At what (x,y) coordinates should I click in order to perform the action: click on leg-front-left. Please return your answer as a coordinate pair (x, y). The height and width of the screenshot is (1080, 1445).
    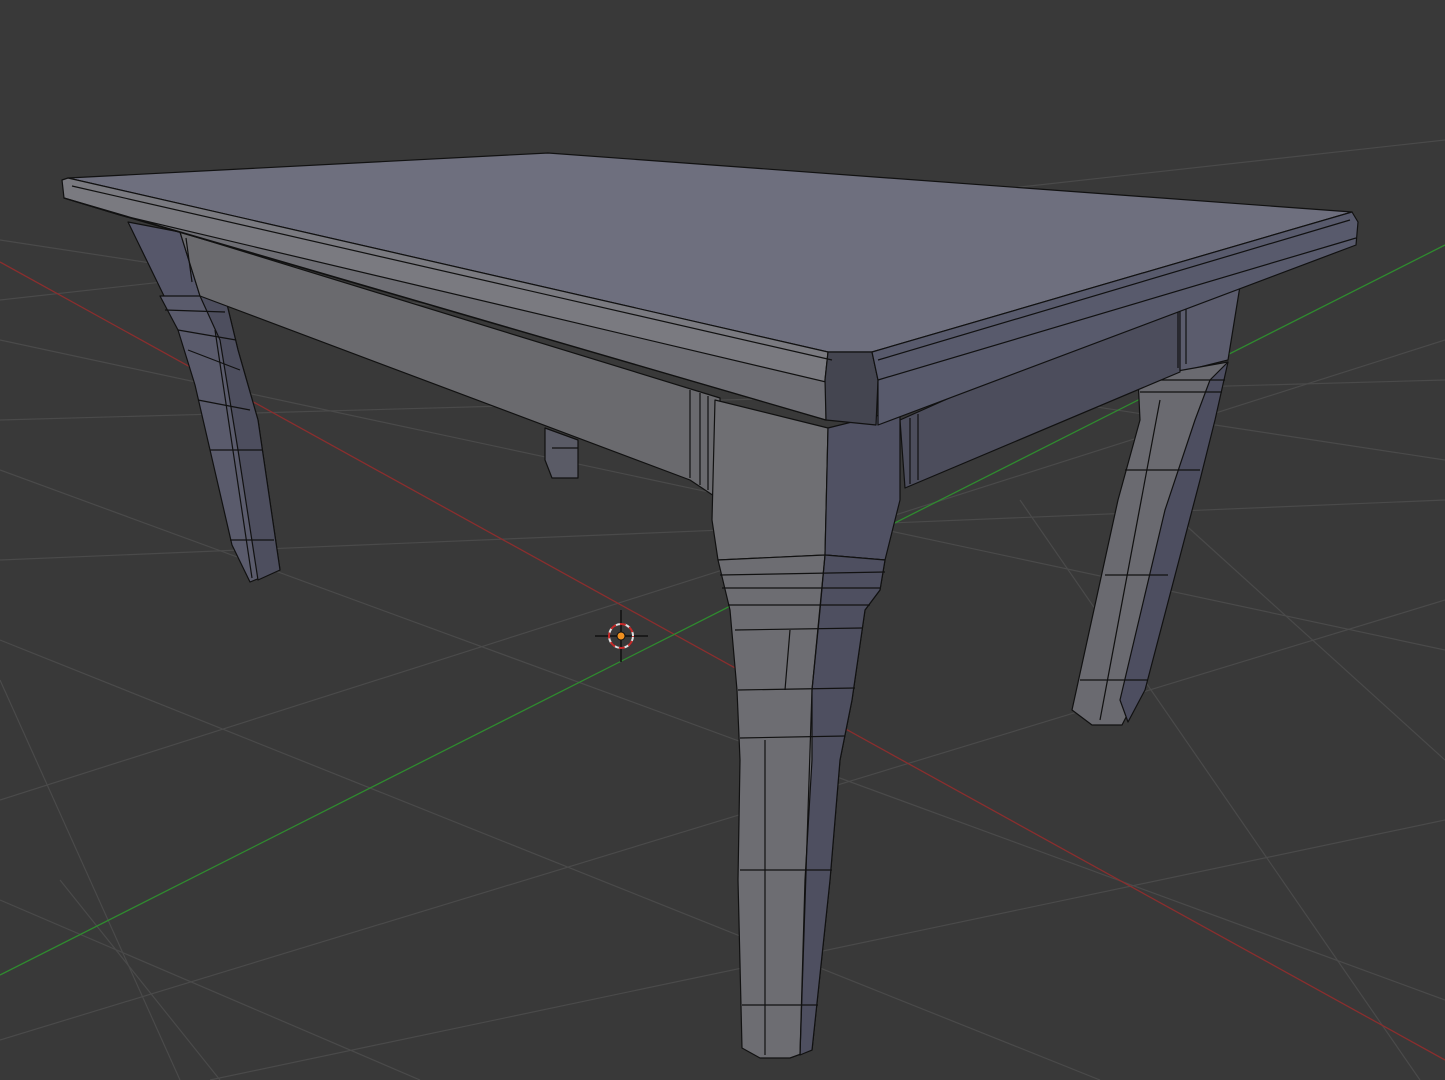
    Looking at the image, I should click on (806, 729).